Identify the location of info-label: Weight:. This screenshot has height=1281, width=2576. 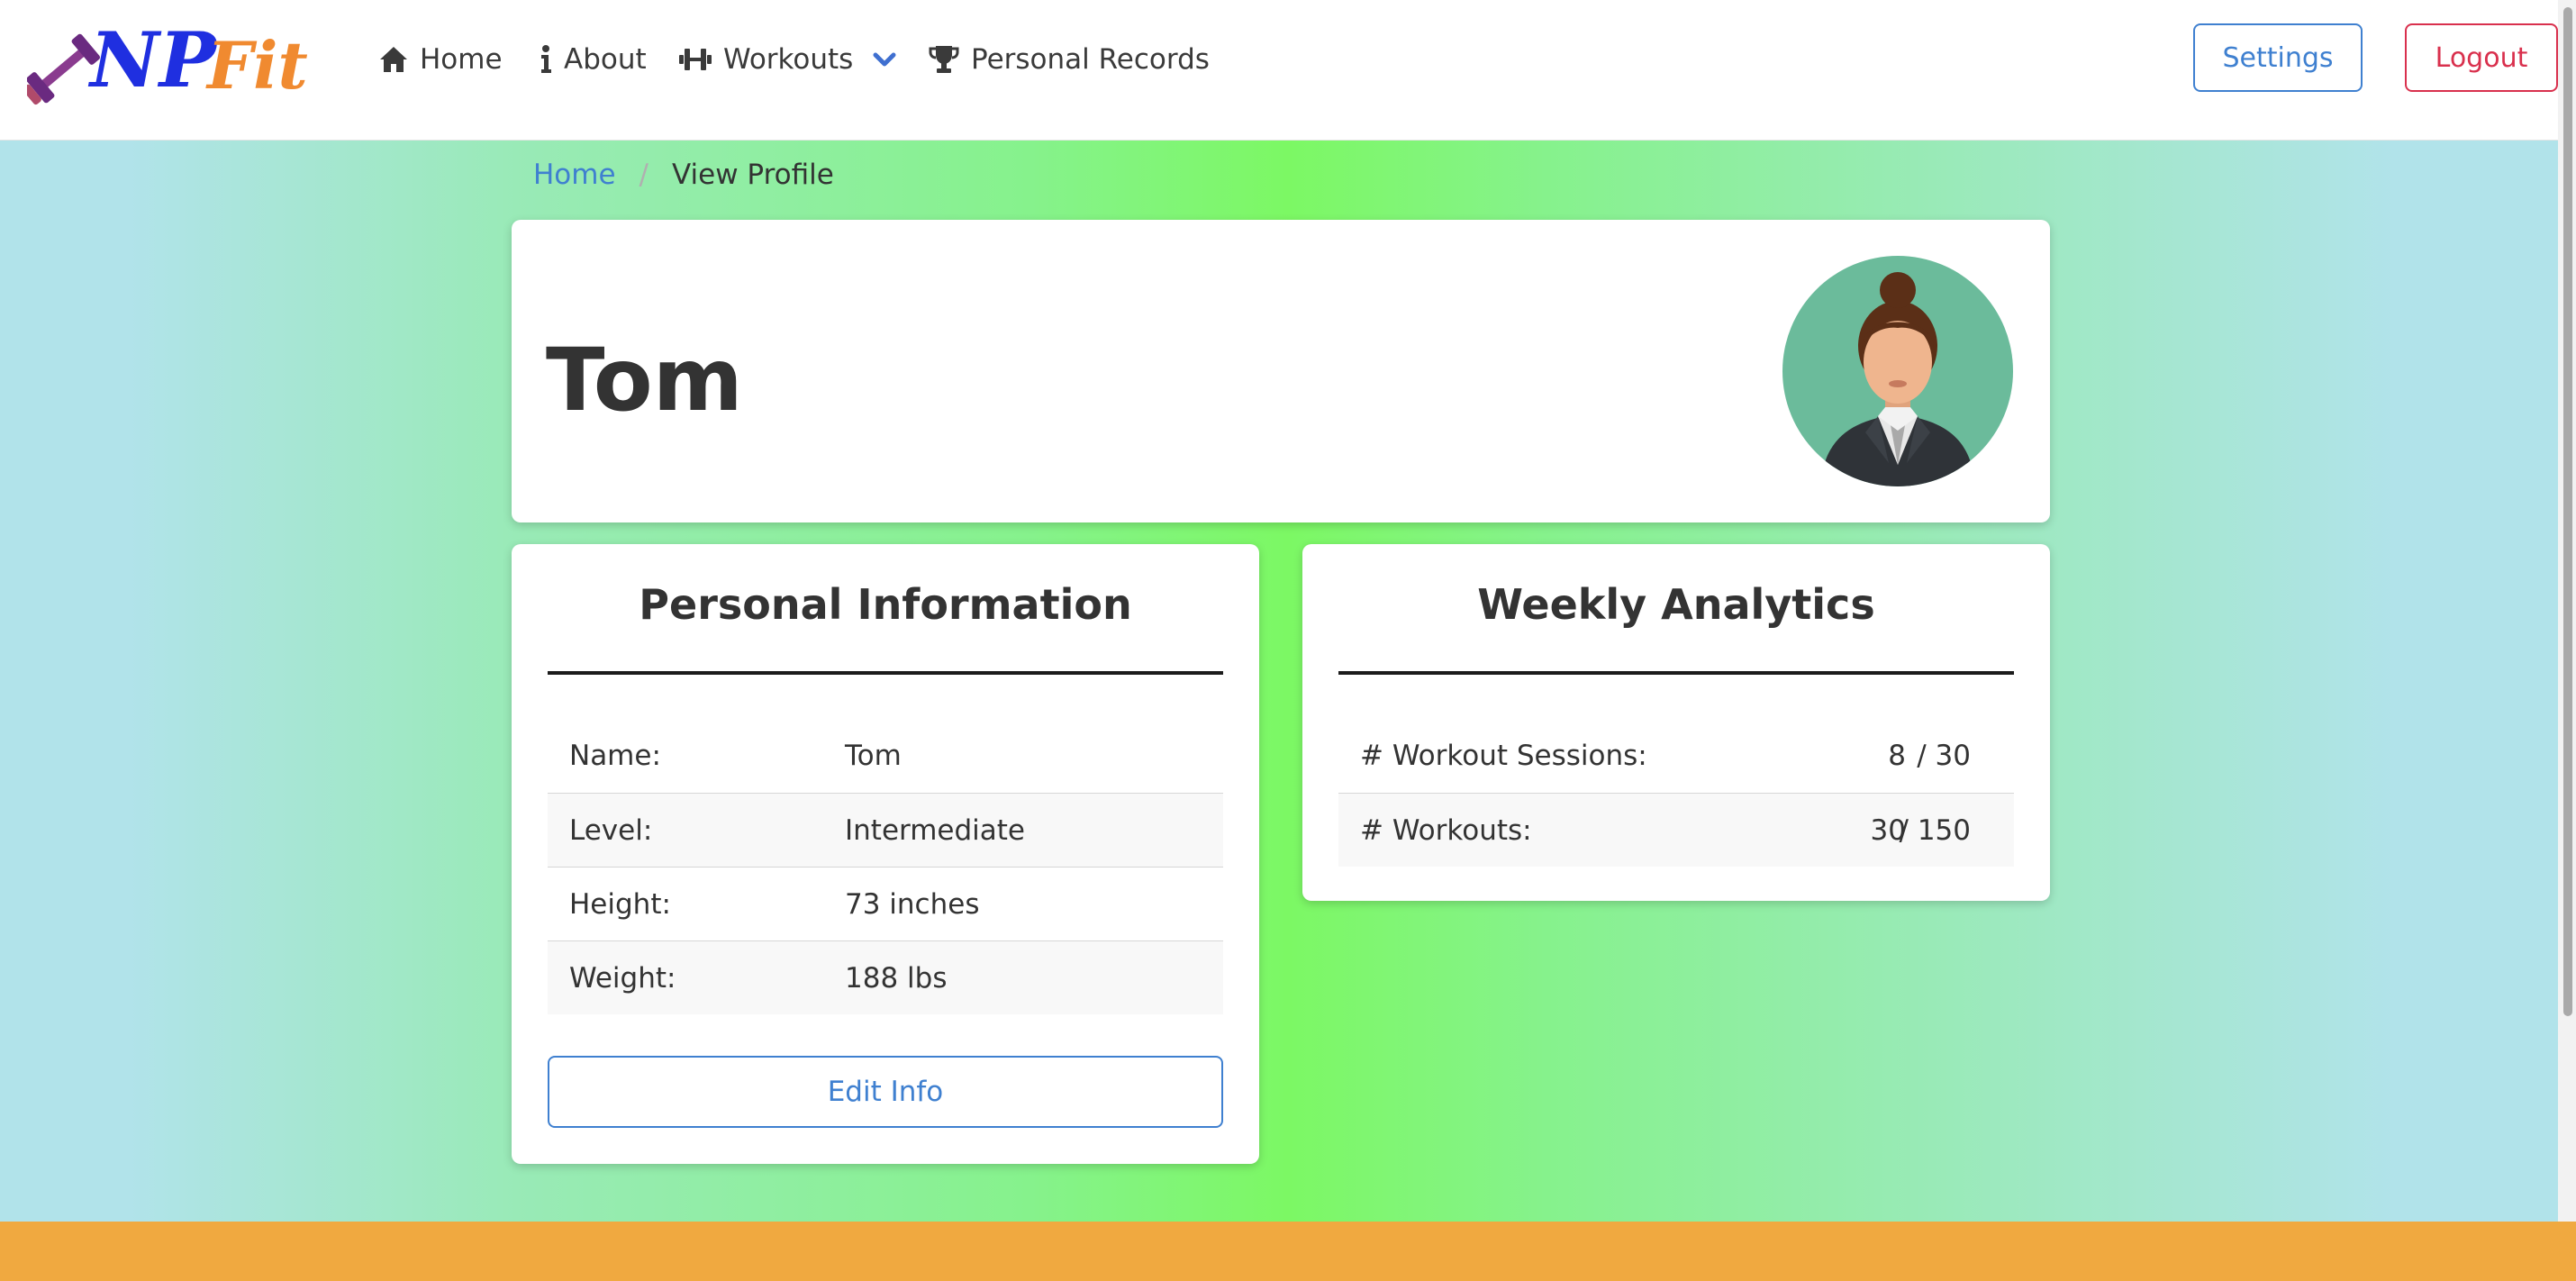
(622, 978).